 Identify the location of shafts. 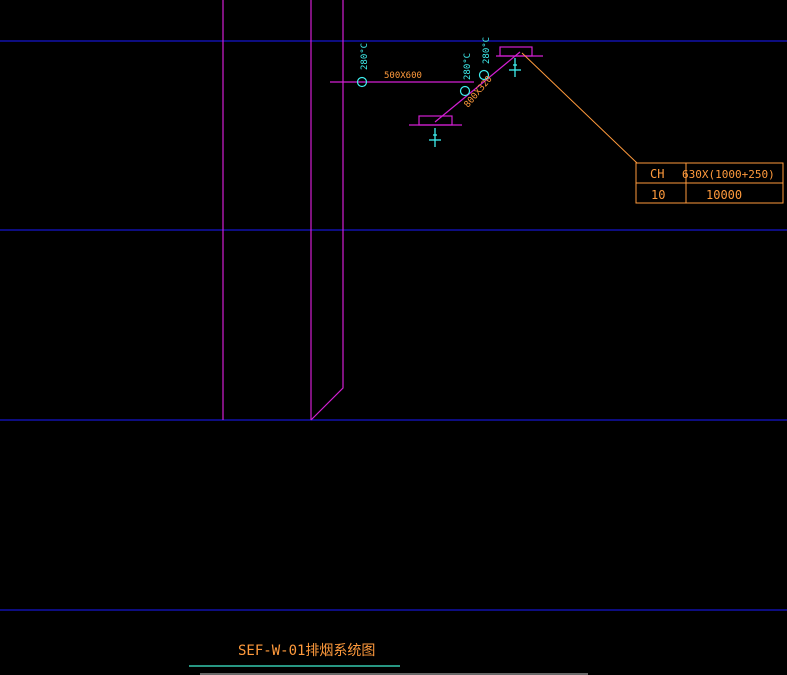
(283, 210).